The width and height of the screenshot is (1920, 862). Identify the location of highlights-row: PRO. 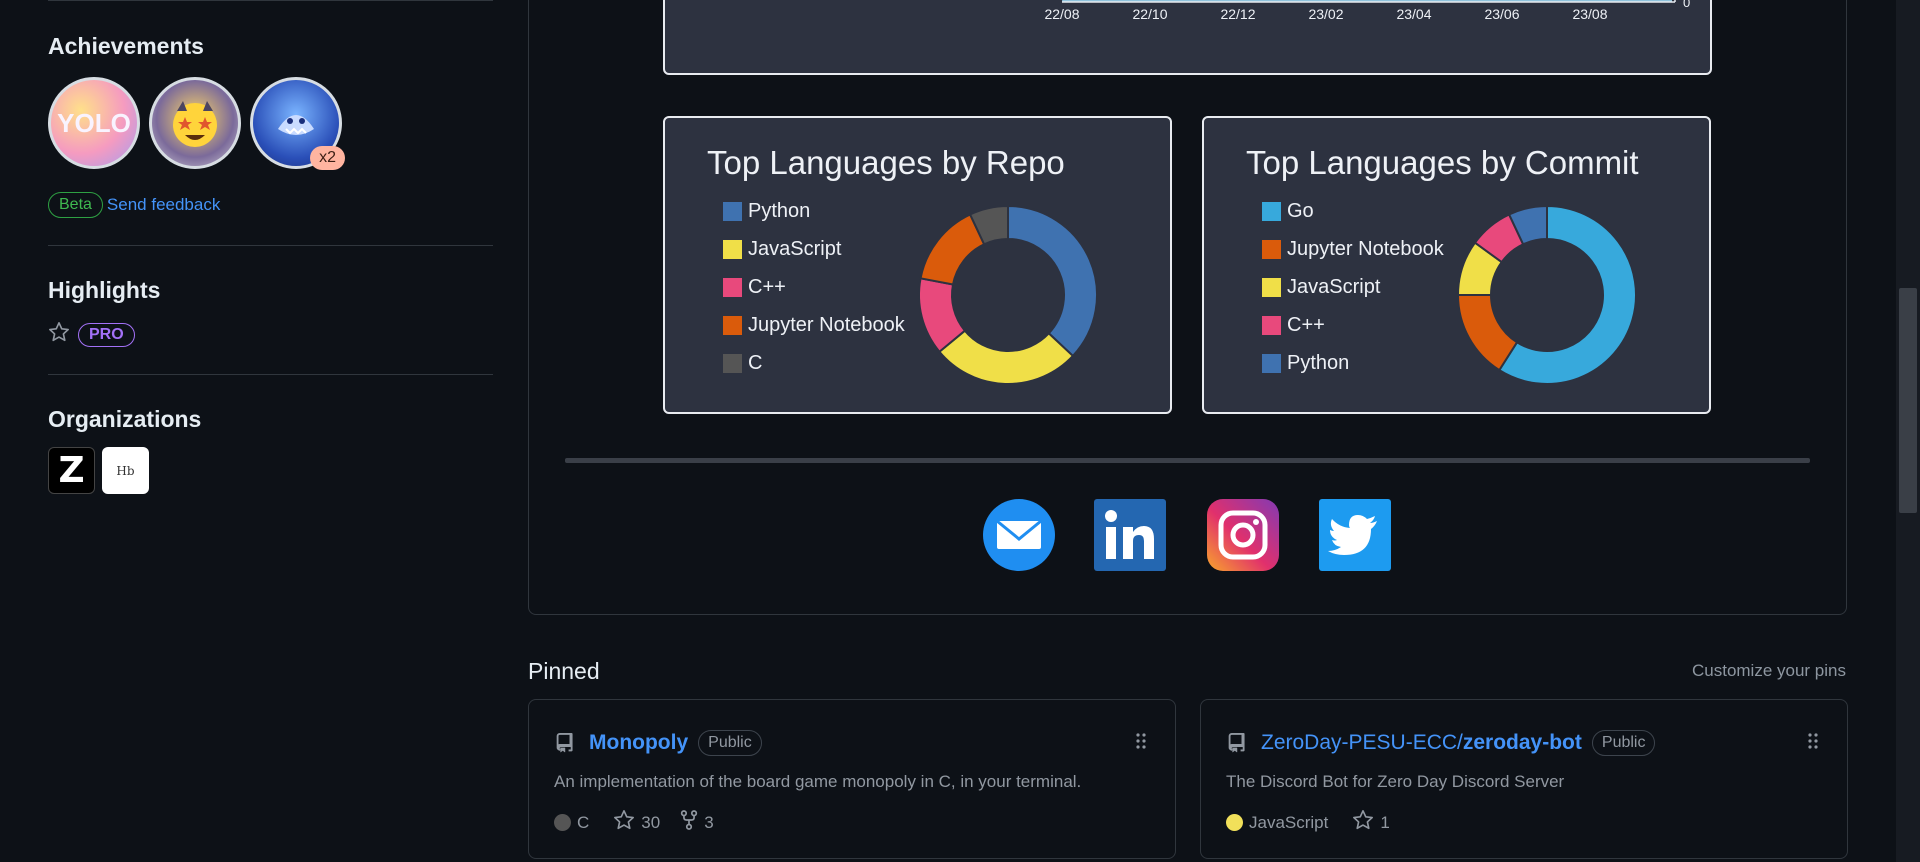
(91, 334).